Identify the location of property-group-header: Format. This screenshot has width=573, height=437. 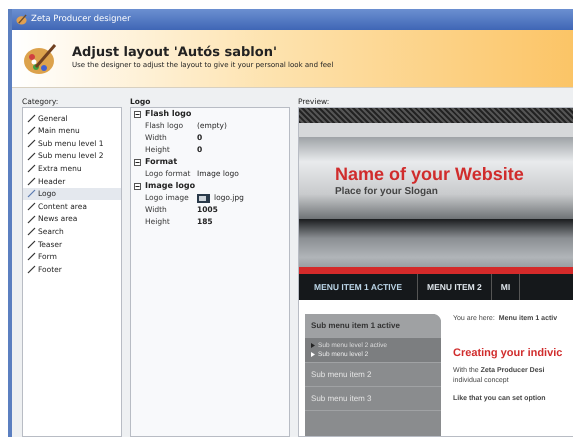
(210, 162).